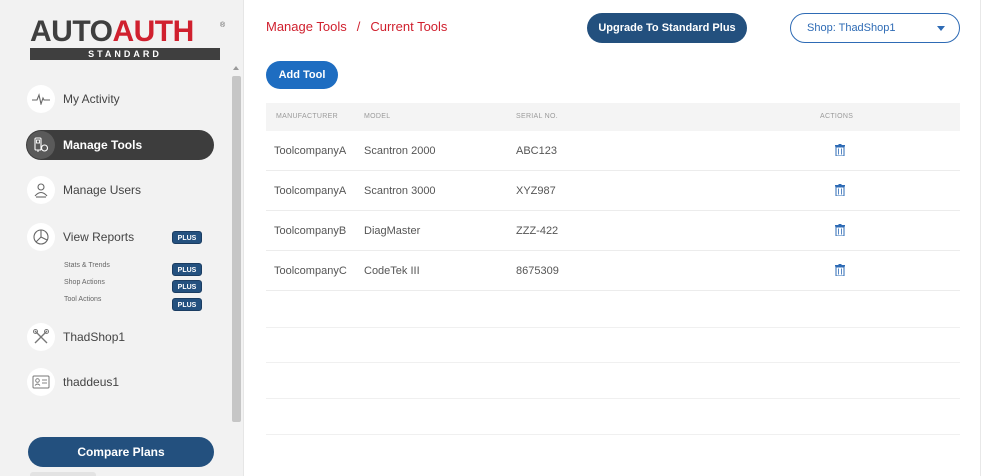 The width and height of the screenshot is (984, 476). Describe the element at coordinates (41, 190) in the screenshot. I see `users-icon` at that location.